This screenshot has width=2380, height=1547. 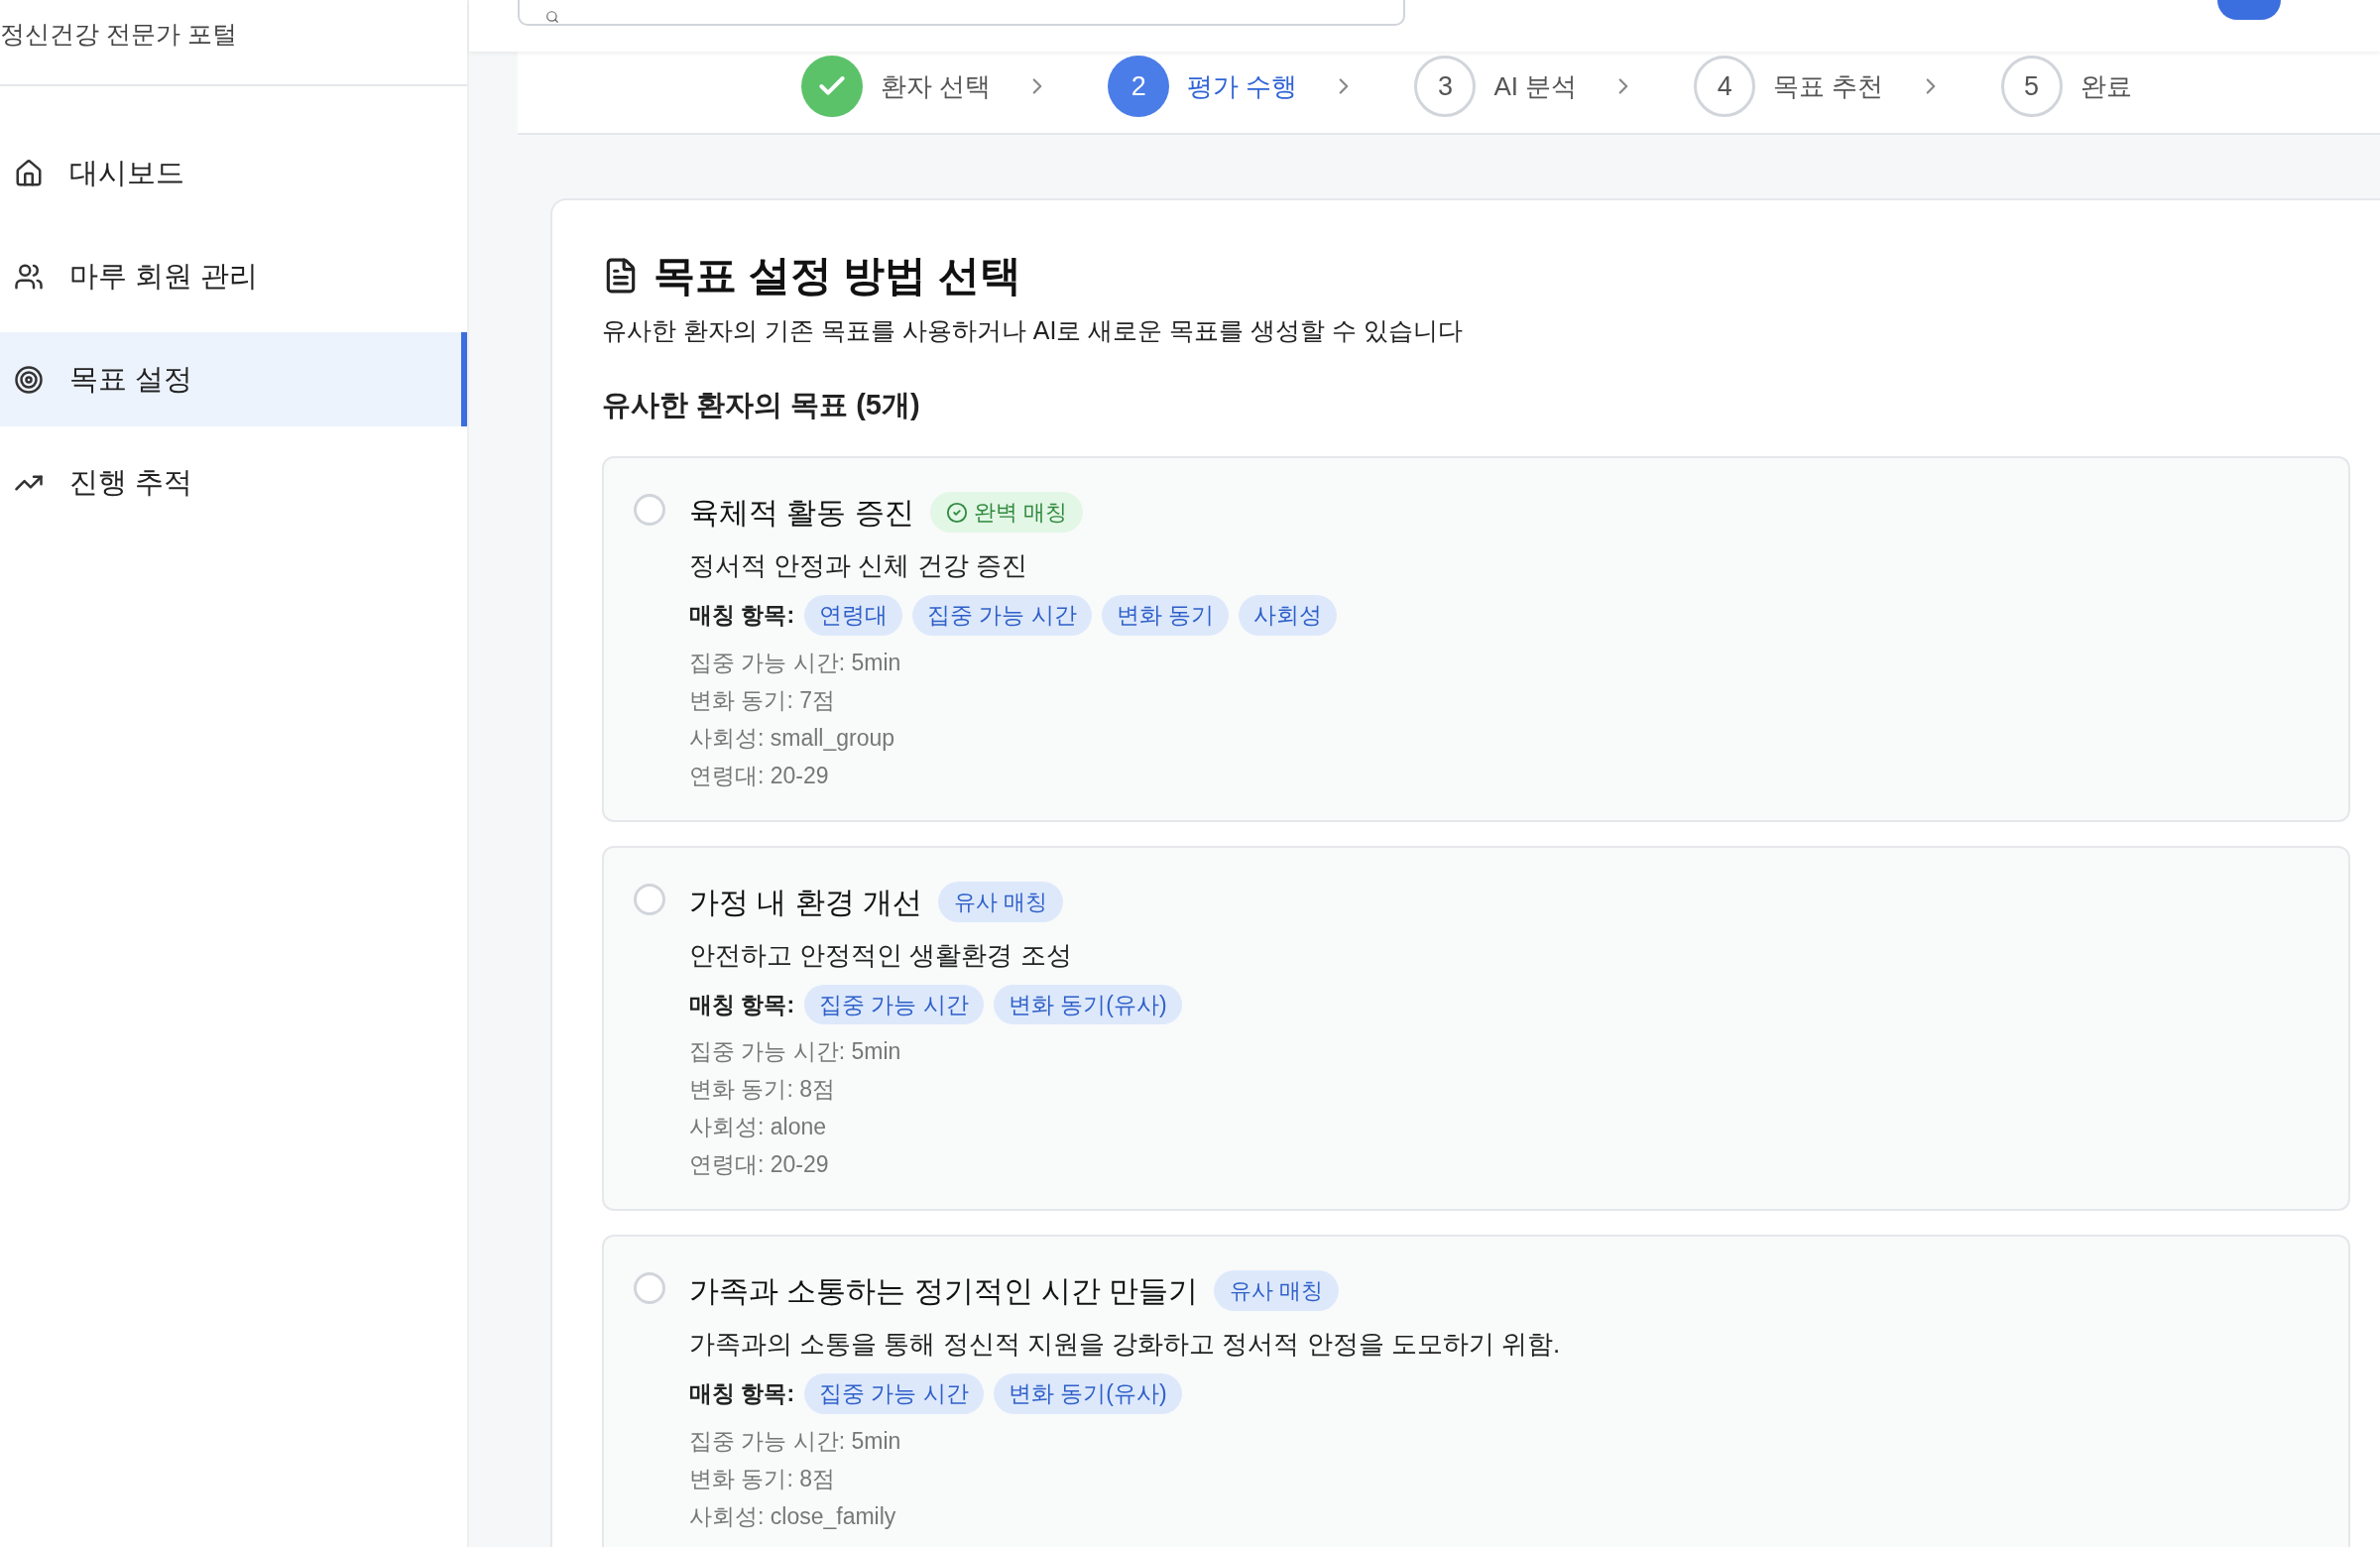 What do you see at coordinates (1476, 1391) in the screenshot?
I see `goal-card: 가족과 소통하는 정기적인 시간 만들기 유사 매칭 가족과의 소통을 통해 정신적 지원을 강화하고 정서적 안정을 도모하기 위함. 매칭 항목: 집중 가능 시간 변화 동기(유사) 집중 가능 시간: 5min 변화 동기: 8점 사회성: close_family` at bounding box center [1476, 1391].